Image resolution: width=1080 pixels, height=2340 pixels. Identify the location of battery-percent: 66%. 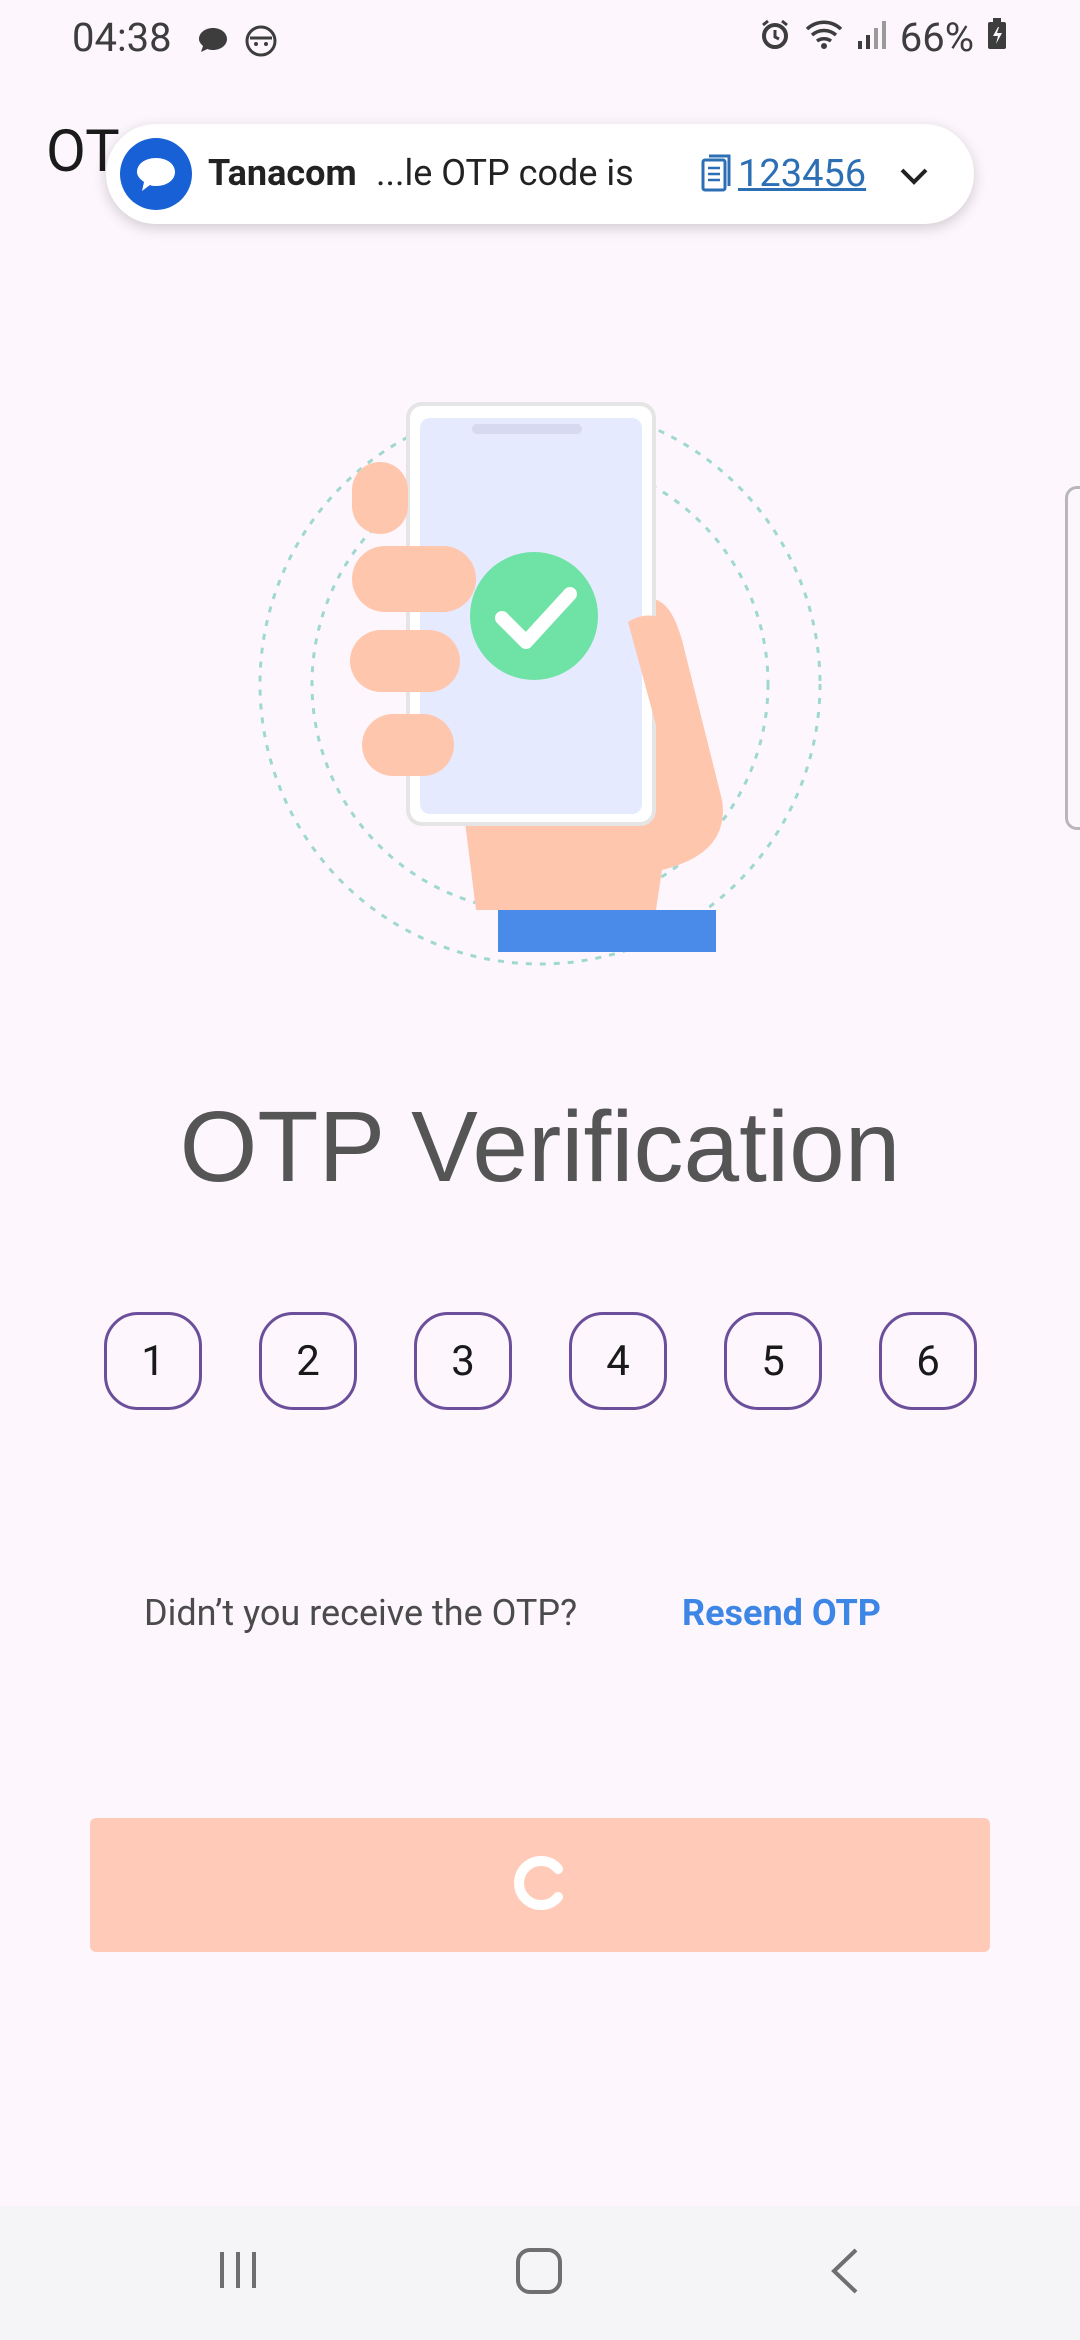
(936, 37).